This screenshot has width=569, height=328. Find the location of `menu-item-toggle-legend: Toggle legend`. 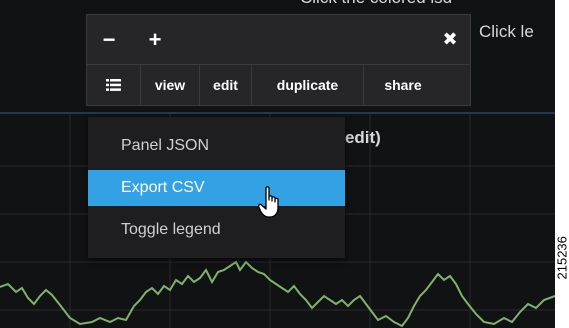

menu-item-toggle-legend: Toggle legend is located at coordinates (216, 230).